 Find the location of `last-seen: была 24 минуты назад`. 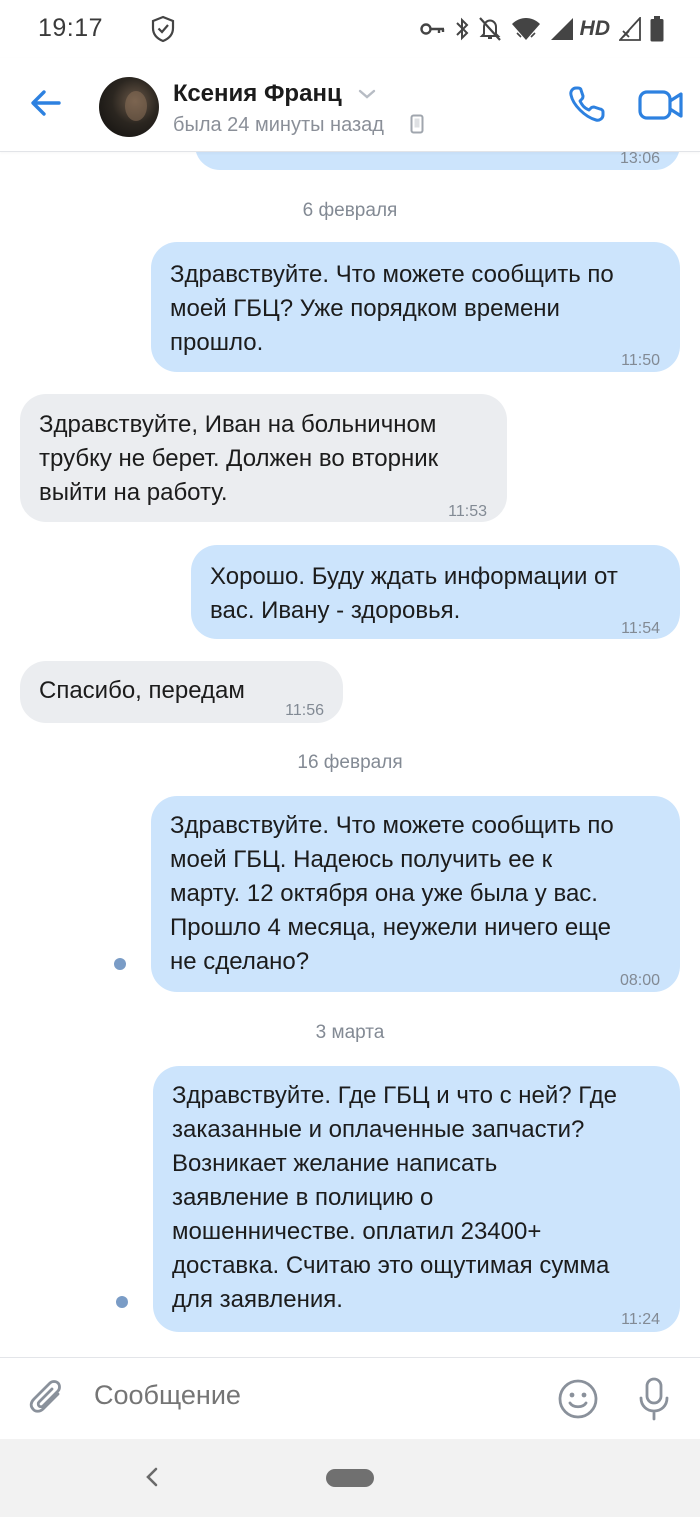

last-seen: была 24 минуты назад is located at coordinates (278, 125).